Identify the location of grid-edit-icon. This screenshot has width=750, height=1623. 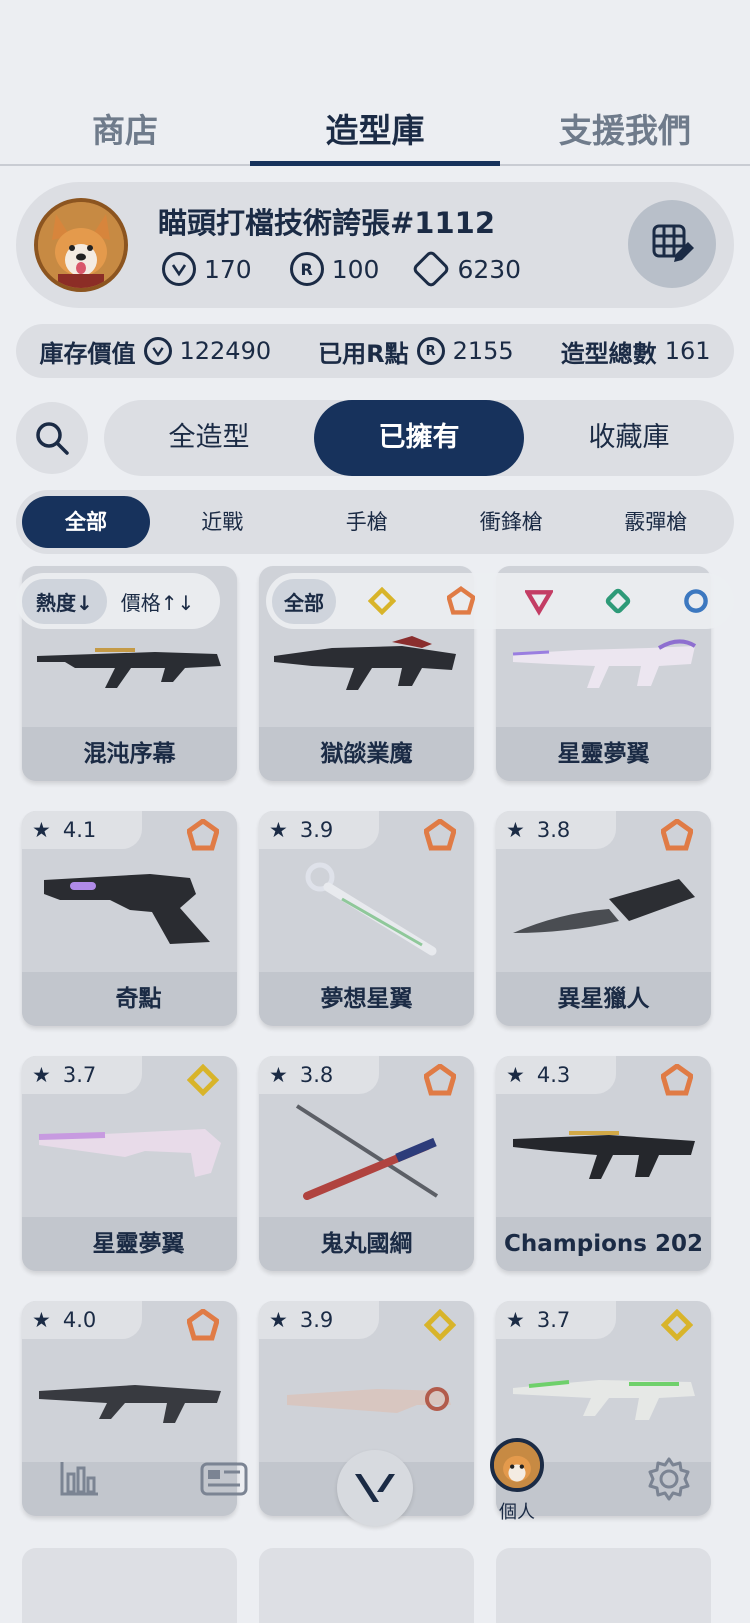
(673, 243).